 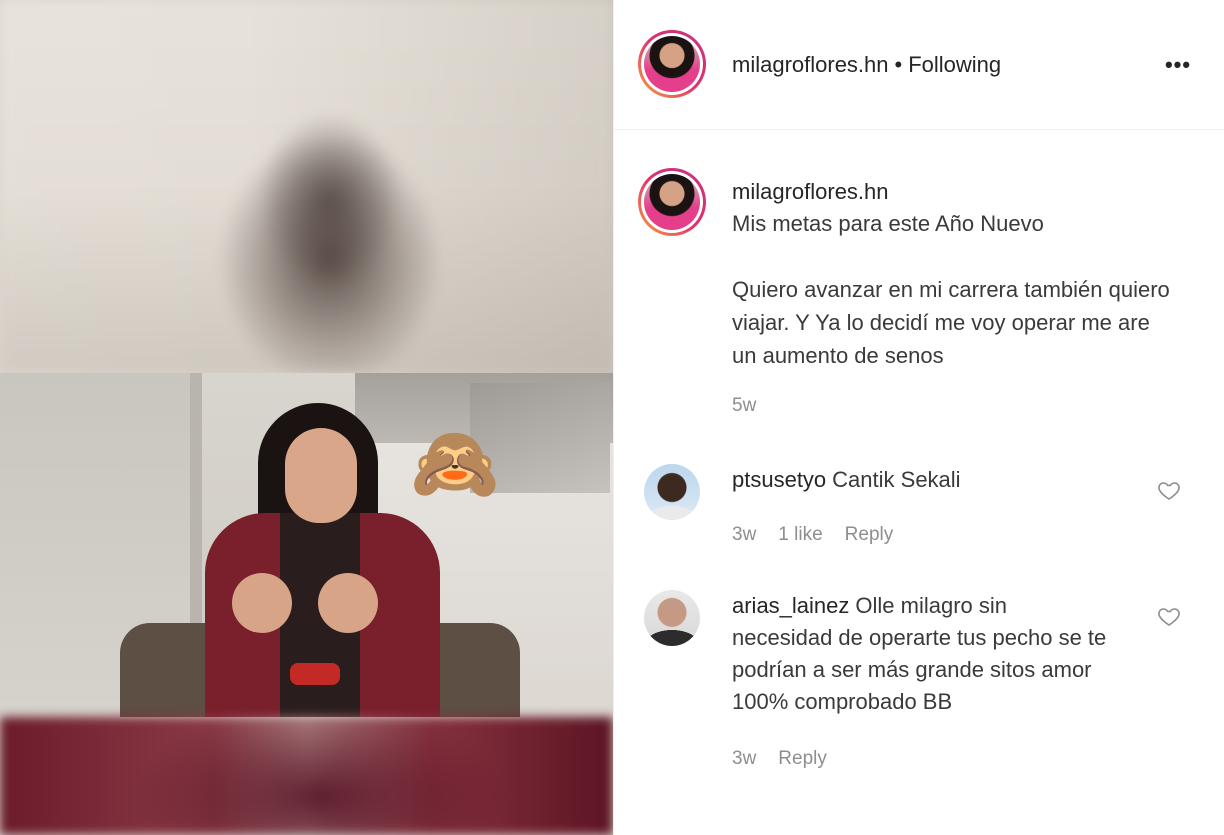 I want to click on header-username-link: milagroflores.hn, so click(x=810, y=64).